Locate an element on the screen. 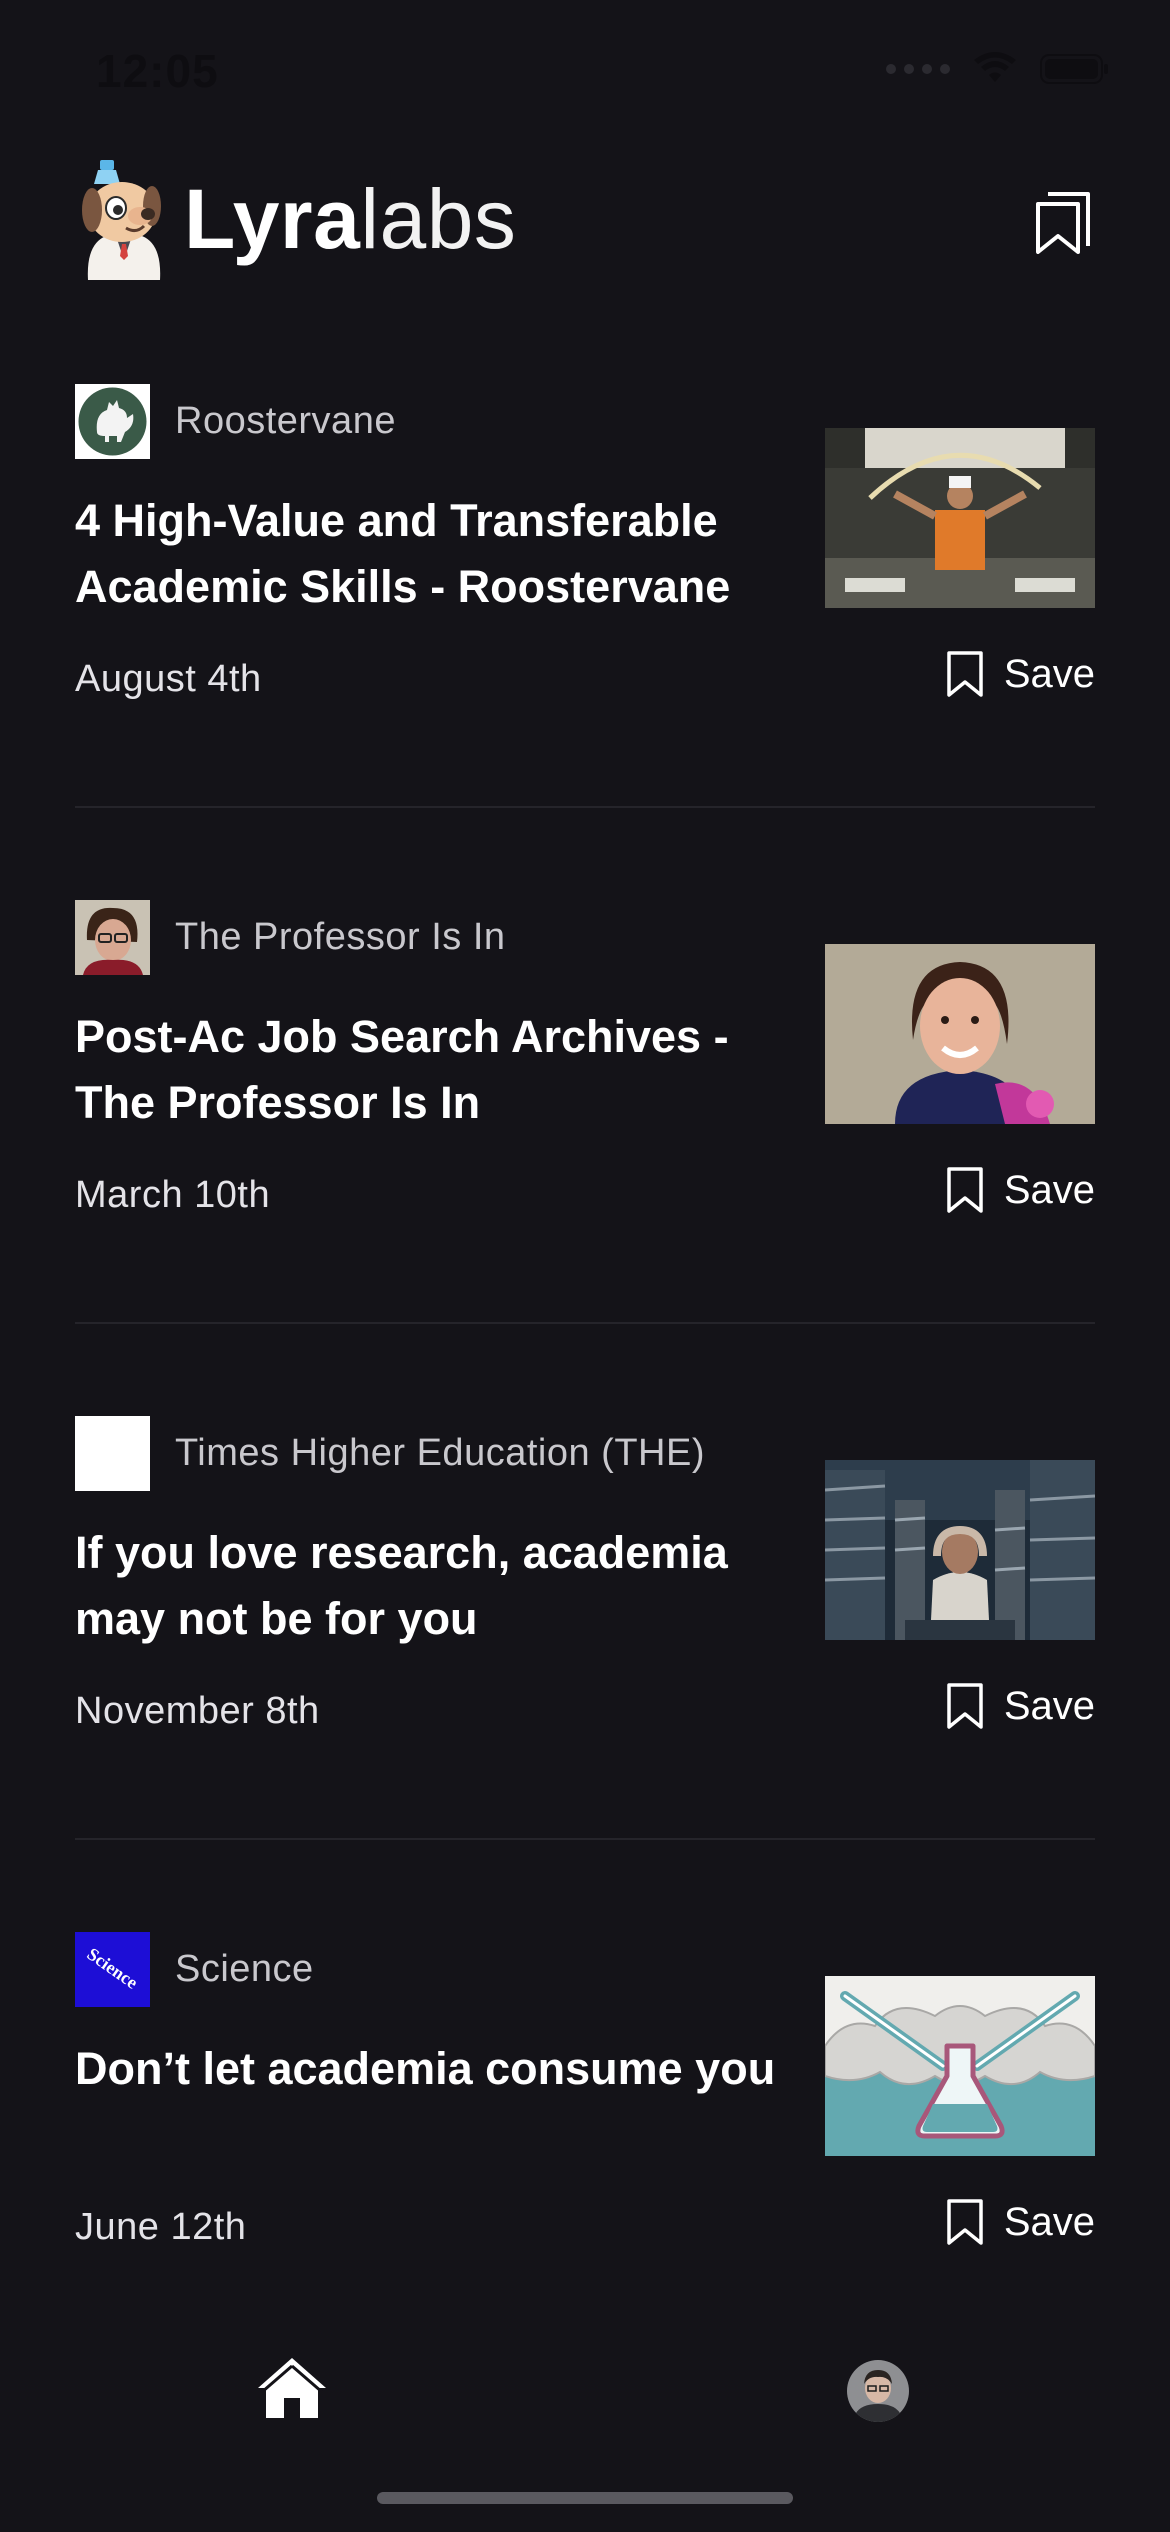  rooster-logo-icon is located at coordinates (112, 421).